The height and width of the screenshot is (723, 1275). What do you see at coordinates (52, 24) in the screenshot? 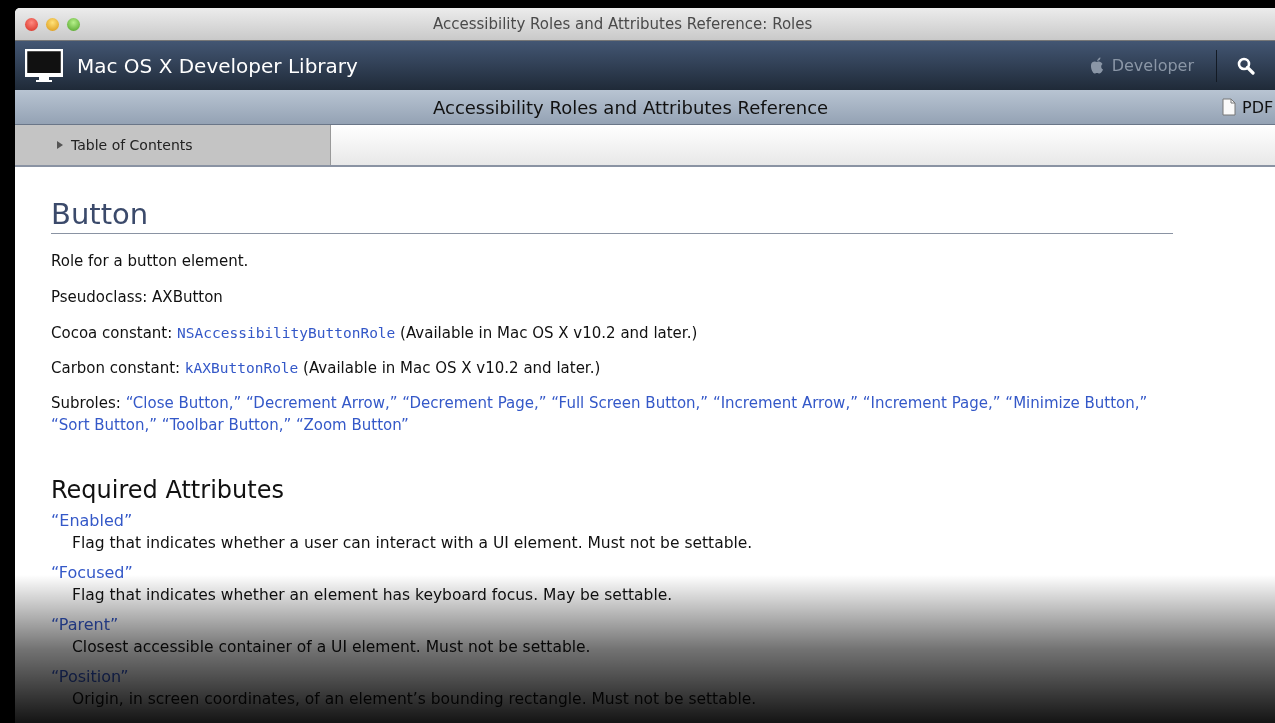
I see `minimize-button` at bounding box center [52, 24].